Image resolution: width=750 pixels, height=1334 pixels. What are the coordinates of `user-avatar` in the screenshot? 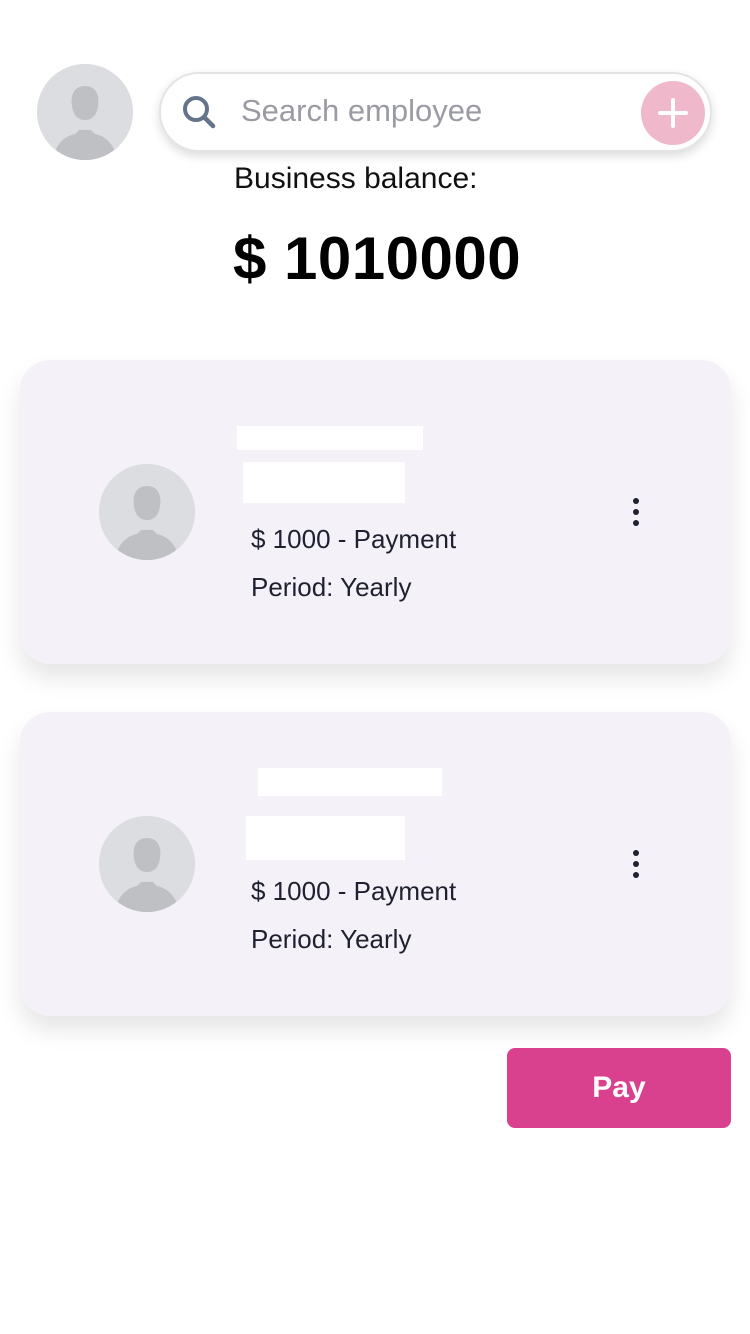 It's located at (85, 112).